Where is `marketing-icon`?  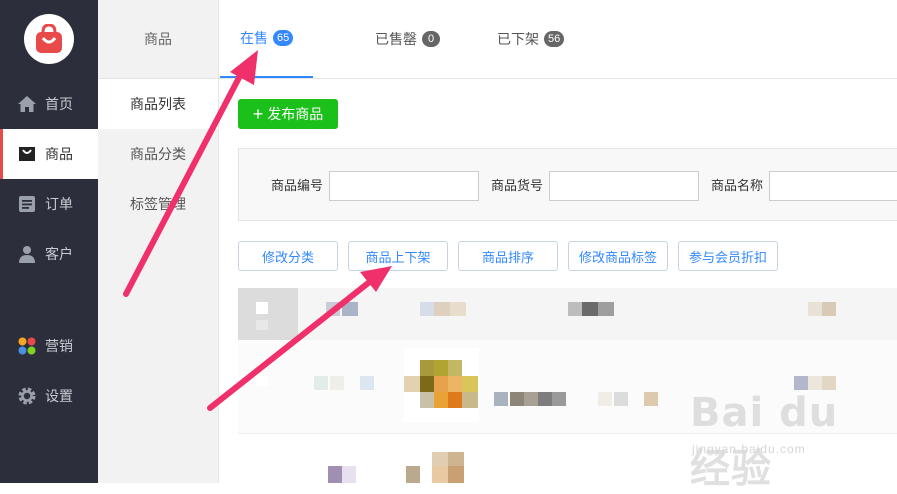
marketing-icon is located at coordinates (27, 346).